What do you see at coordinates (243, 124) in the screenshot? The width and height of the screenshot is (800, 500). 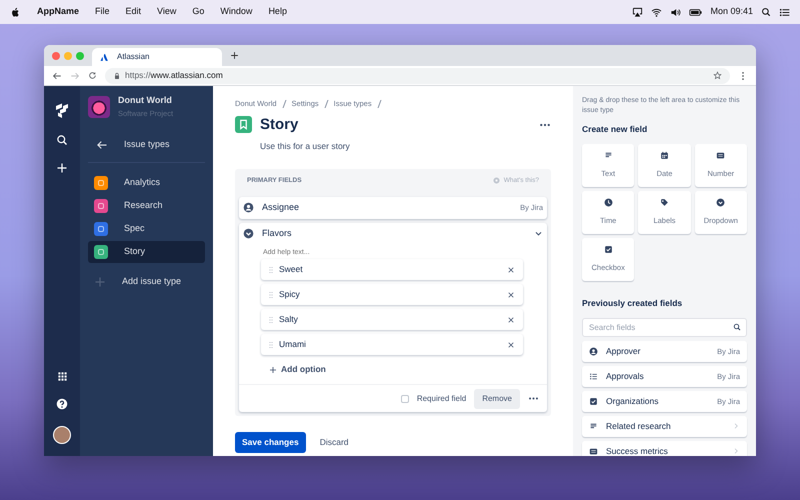 I see `bookmark-icon` at bounding box center [243, 124].